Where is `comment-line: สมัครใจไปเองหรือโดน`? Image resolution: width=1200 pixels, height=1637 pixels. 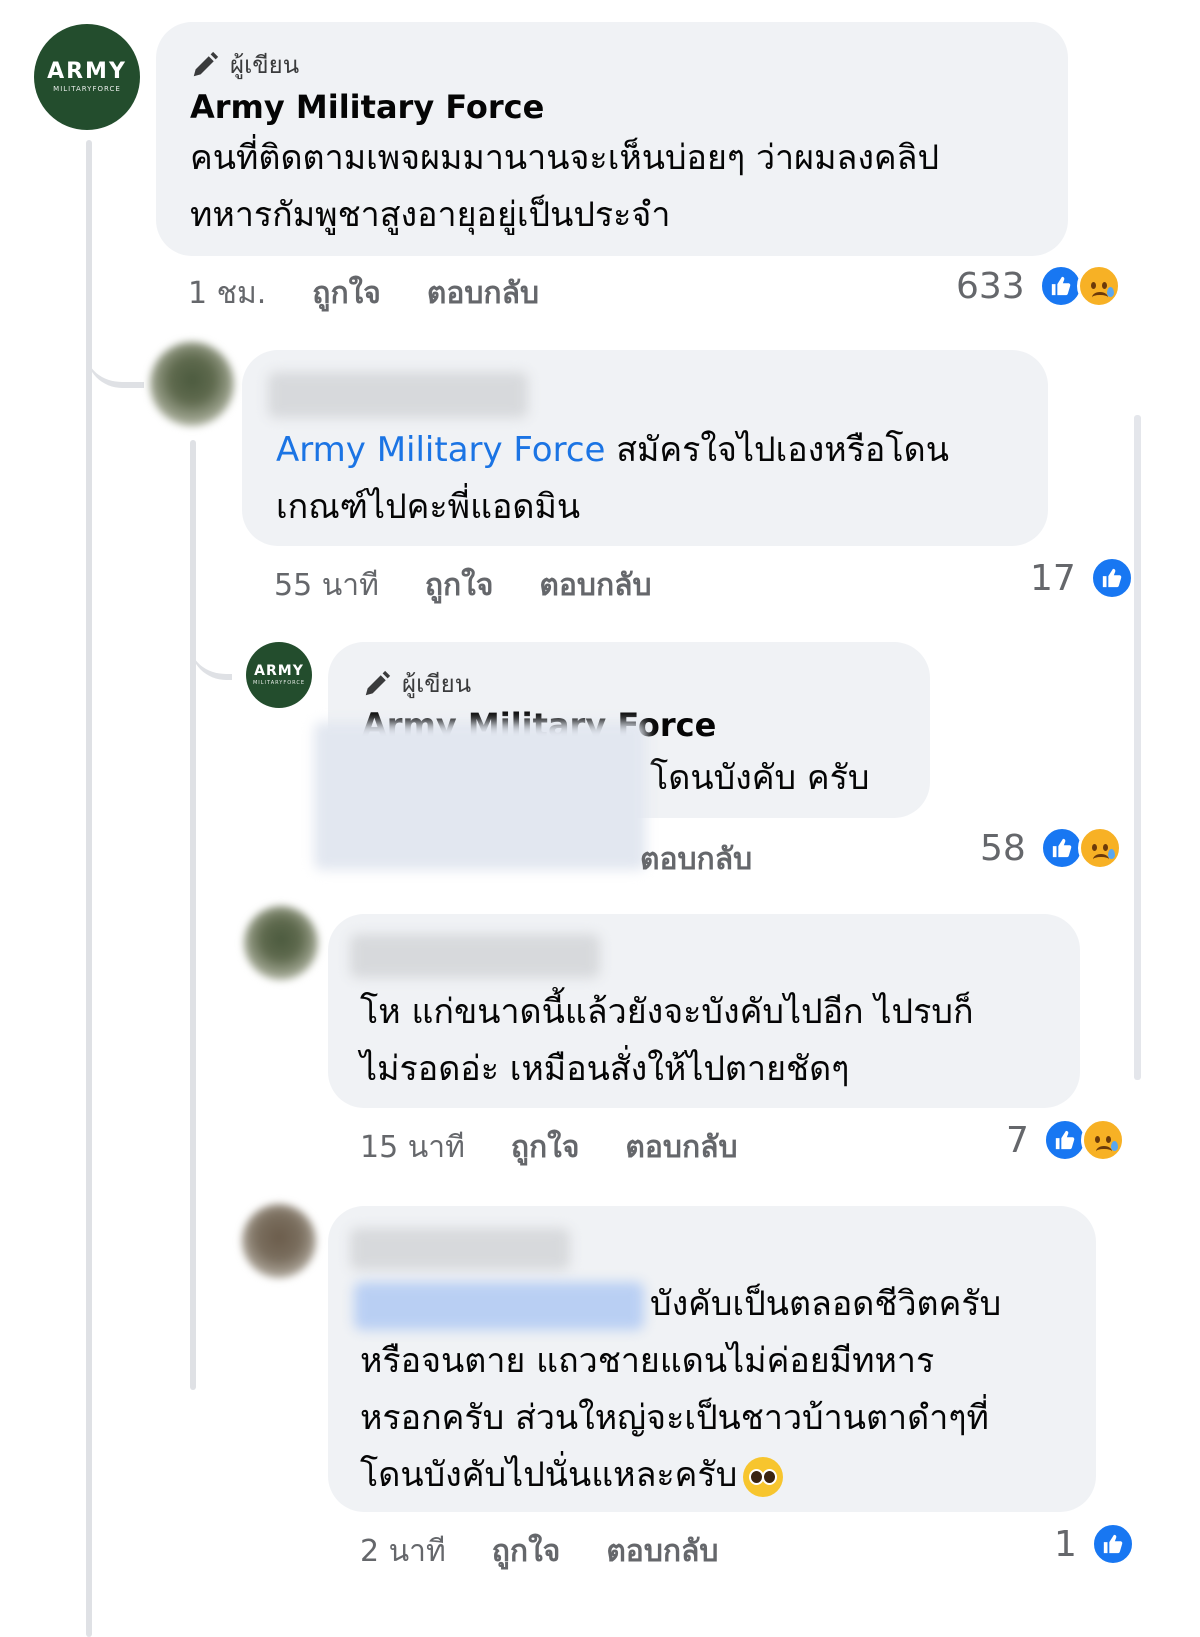 comment-line: สมัครใจไปเองหรือโดน is located at coordinates (777, 450).